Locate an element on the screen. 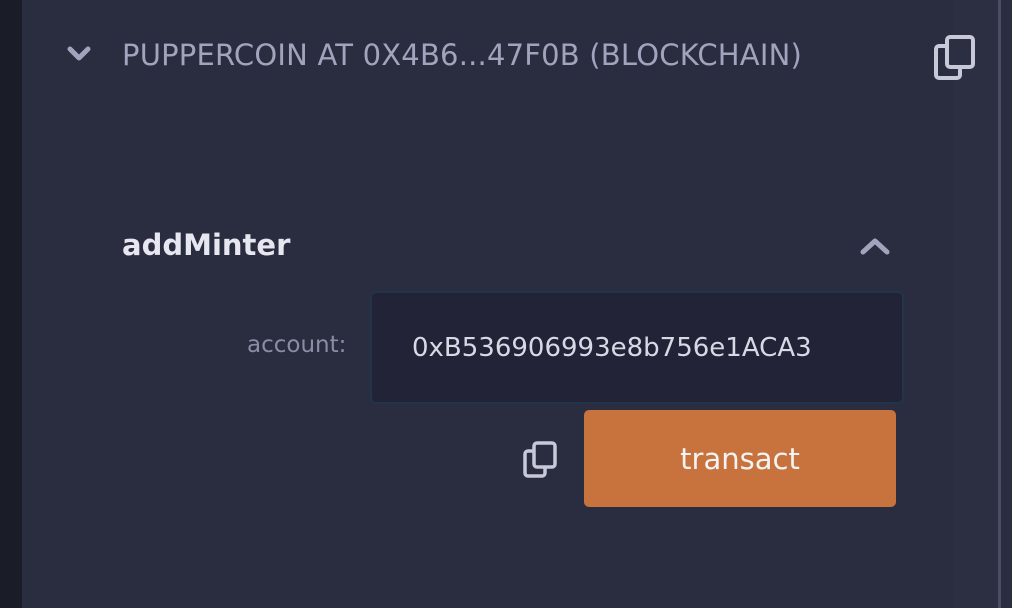 This screenshot has width=1012, height=608. panel-scrollbar is located at coordinates (1005, 304).